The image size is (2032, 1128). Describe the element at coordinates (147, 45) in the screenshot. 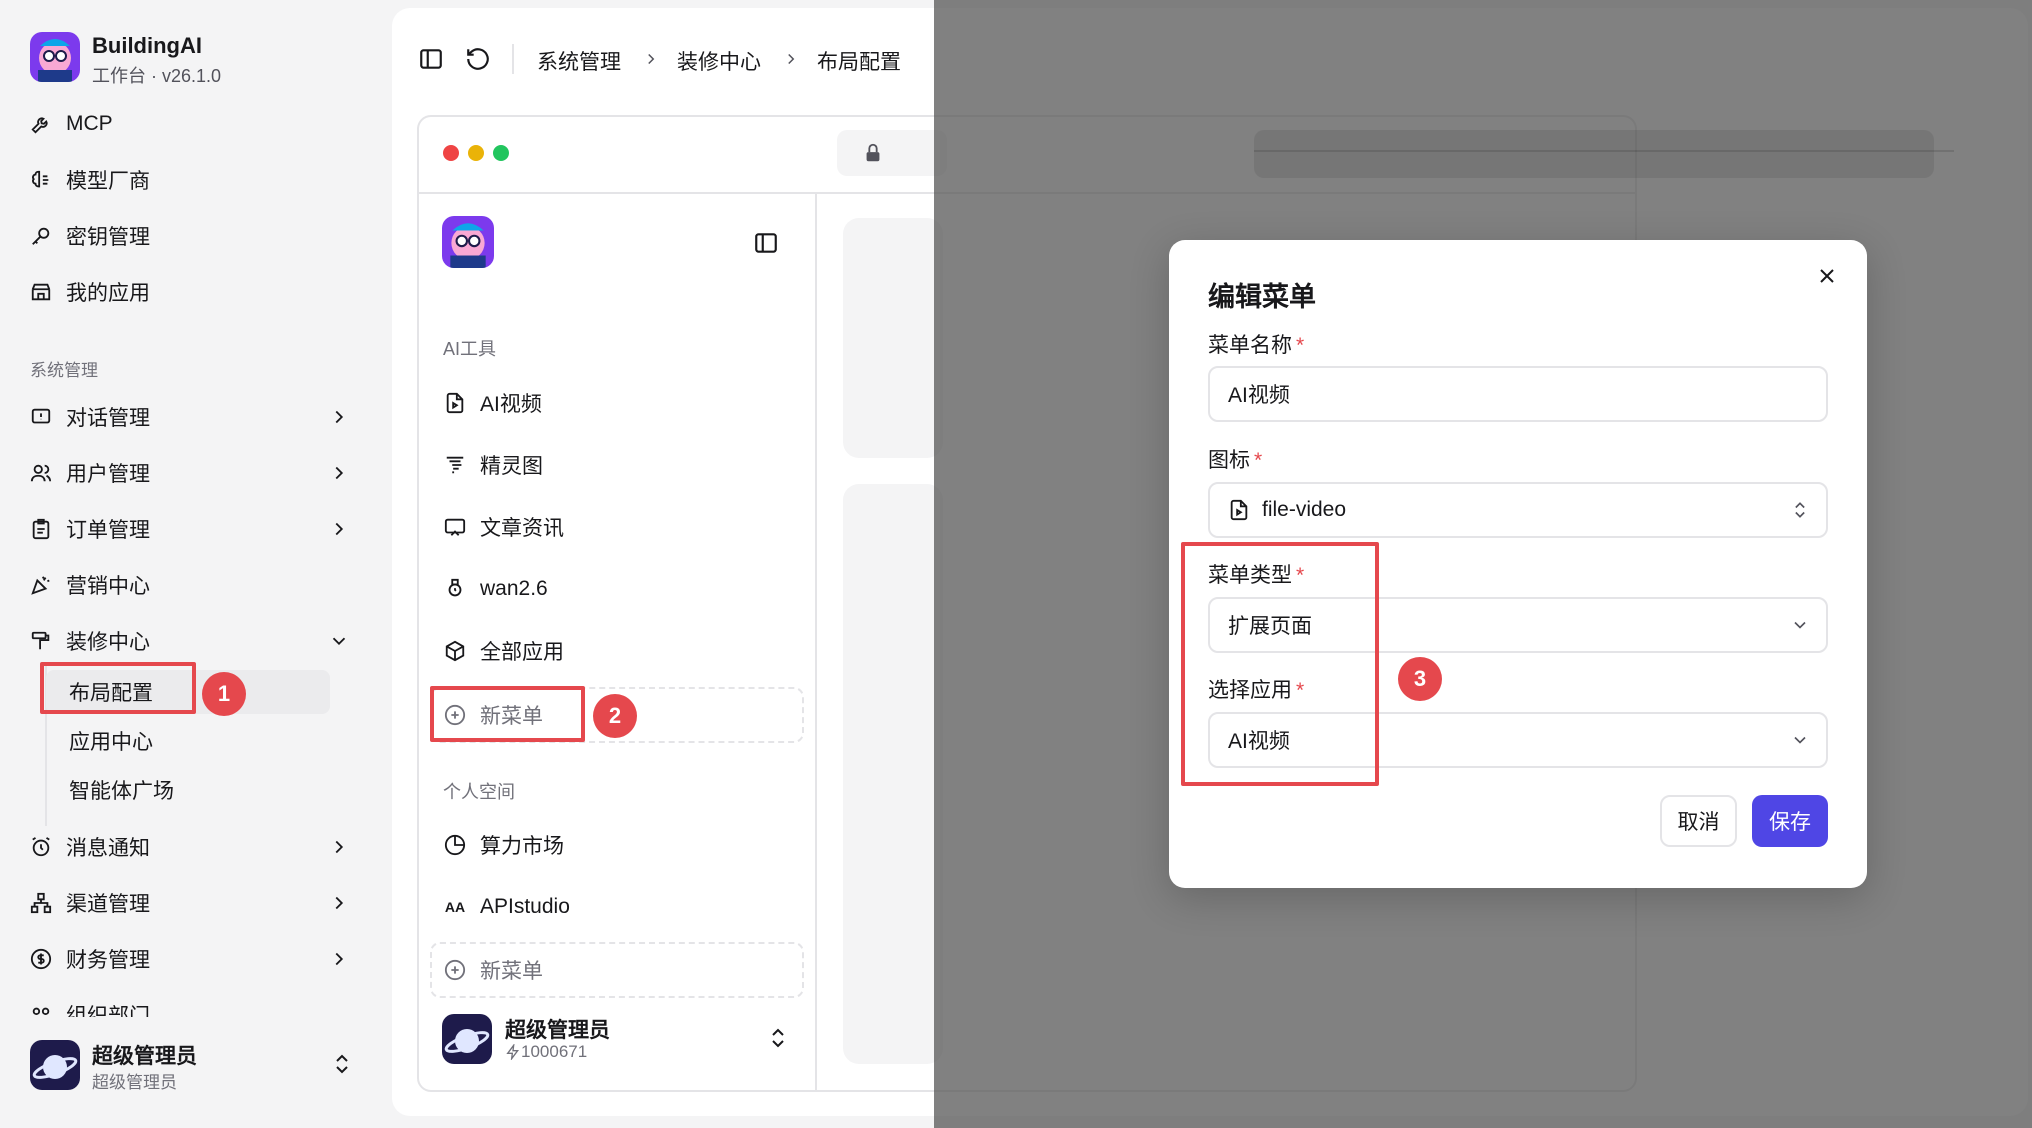

I see `app-name: BuildingAI` at that location.